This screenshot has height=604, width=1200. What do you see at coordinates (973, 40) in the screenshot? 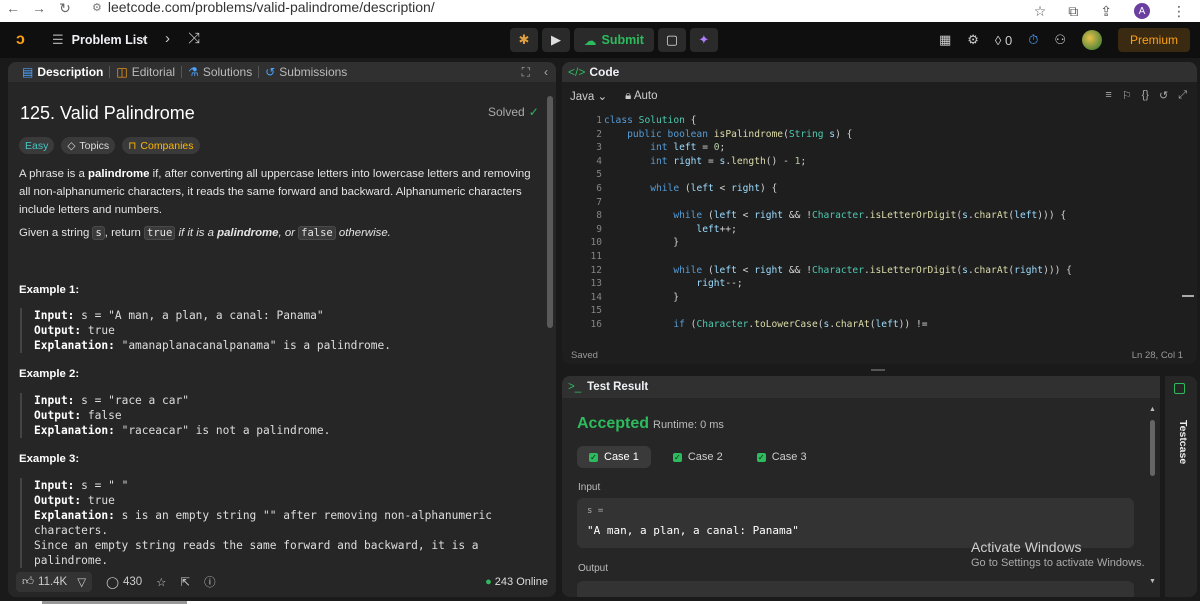
I see `settings-gear-icon: ⚙` at bounding box center [973, 40].